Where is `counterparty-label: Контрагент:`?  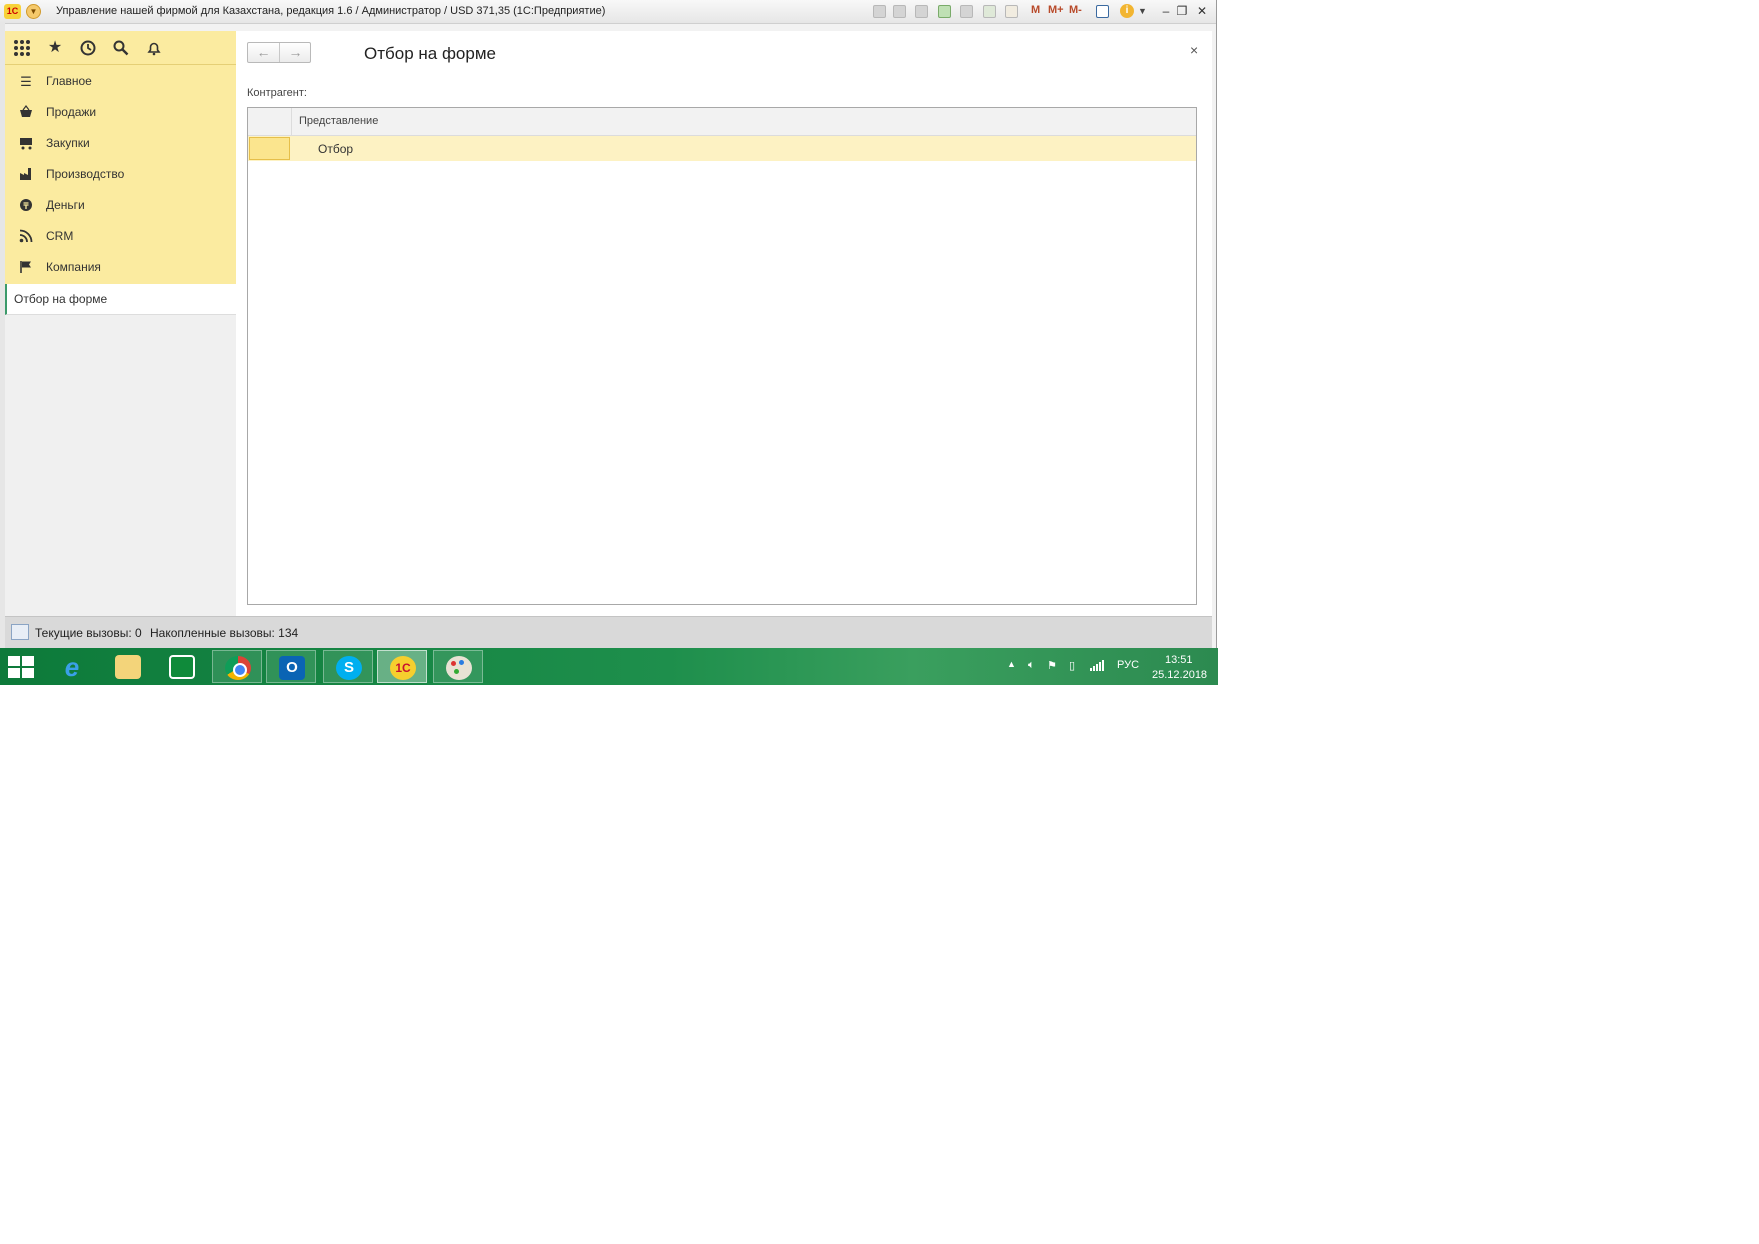
counterparty-label: Контрагент: is located at coordinates (277, 93).